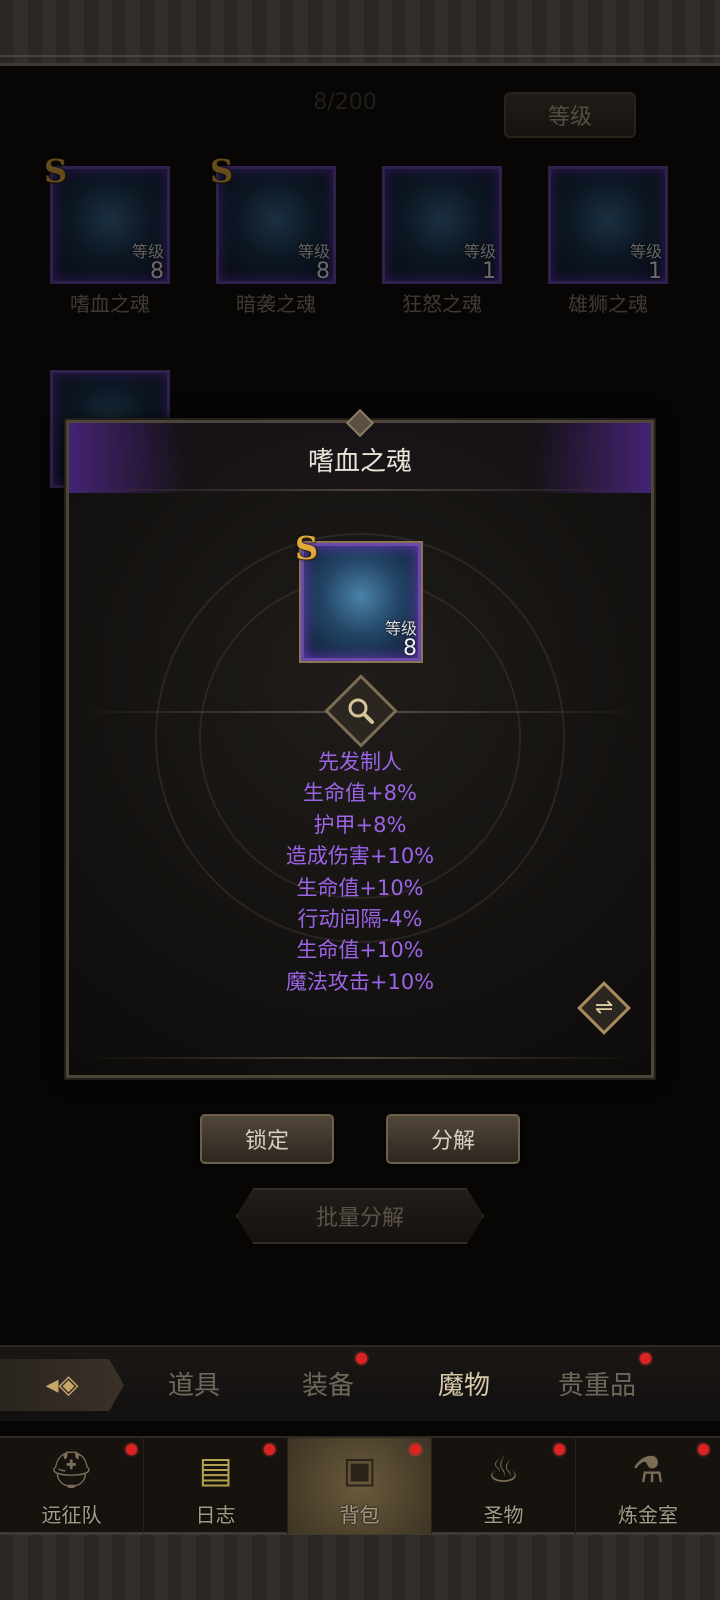 Image resolution: width=720 pixels, height=1600 pixels. Describe the element at coordinates (110, 304) in the screenshot. I see `slot-name: 嗜血之魂` at that location.